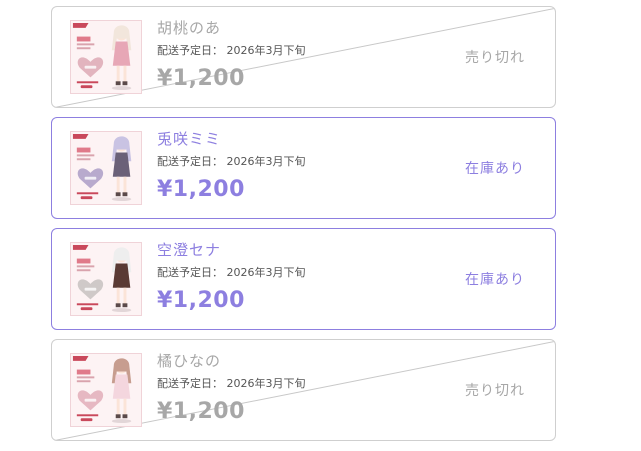 The height and width of the screenshot is (451, 641). What do you see at coordinates (189, 361) in the screenshot?
I see `product-name: 橘ひなの` at bounding box center [189, 361].